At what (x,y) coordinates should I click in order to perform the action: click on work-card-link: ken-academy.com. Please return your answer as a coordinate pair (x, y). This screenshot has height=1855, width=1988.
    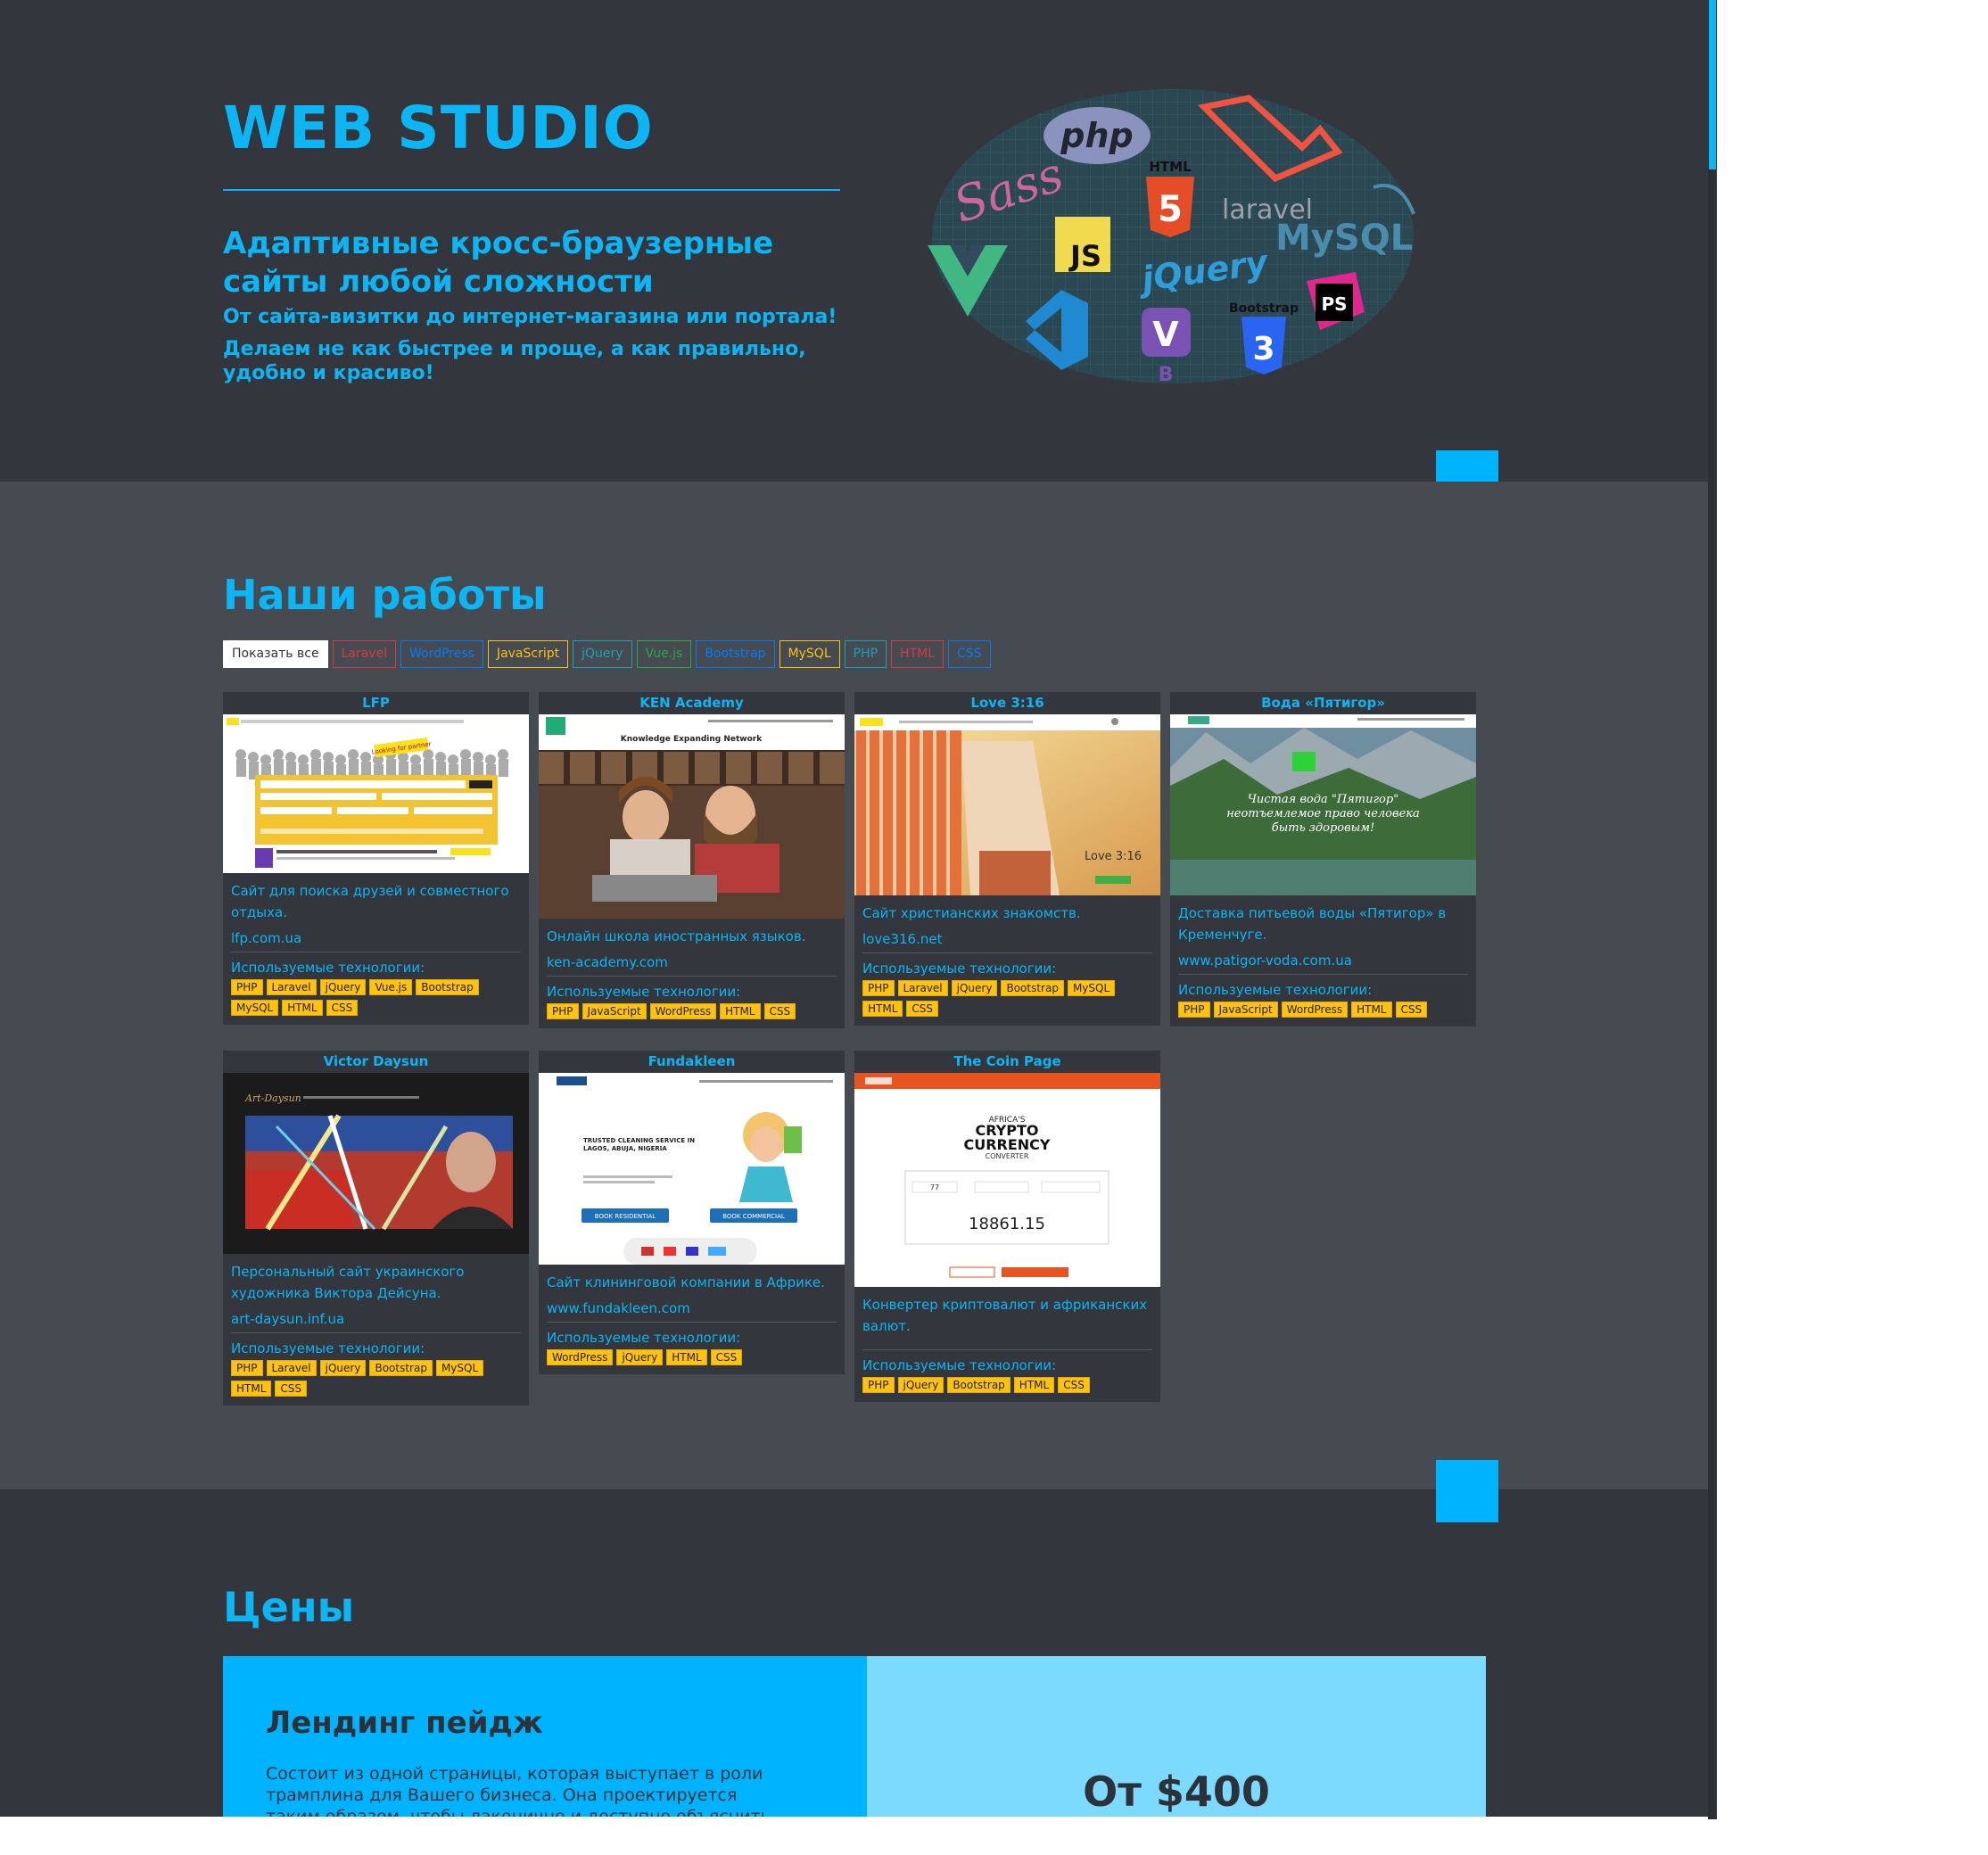
    Looking at the image, I should click on (692, 966).